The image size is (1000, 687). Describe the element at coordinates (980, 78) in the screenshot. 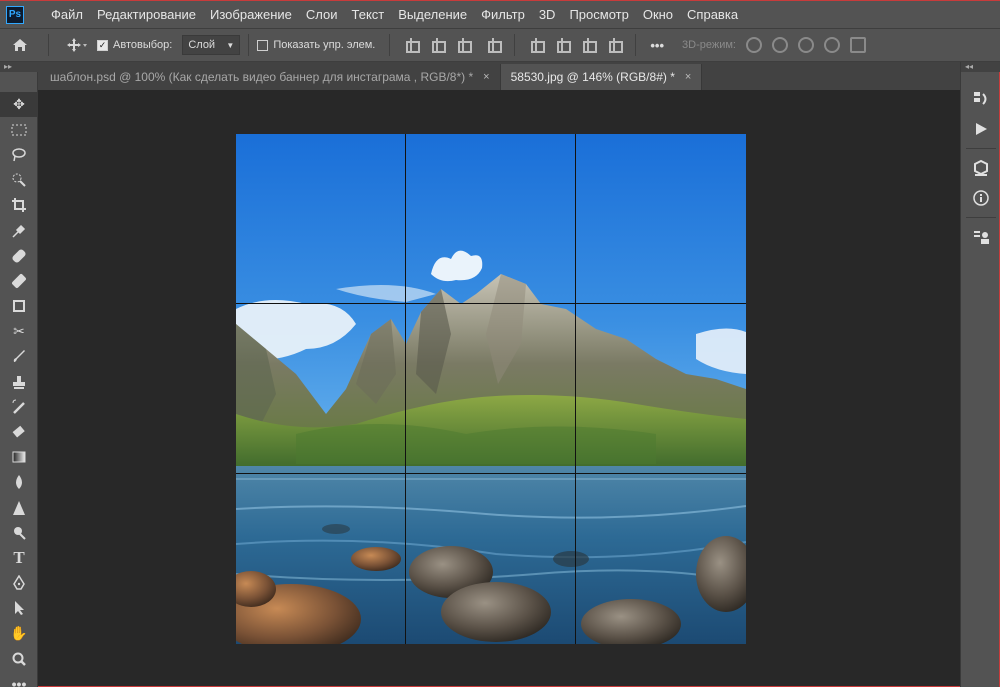

I see `panel-grip` at that location.